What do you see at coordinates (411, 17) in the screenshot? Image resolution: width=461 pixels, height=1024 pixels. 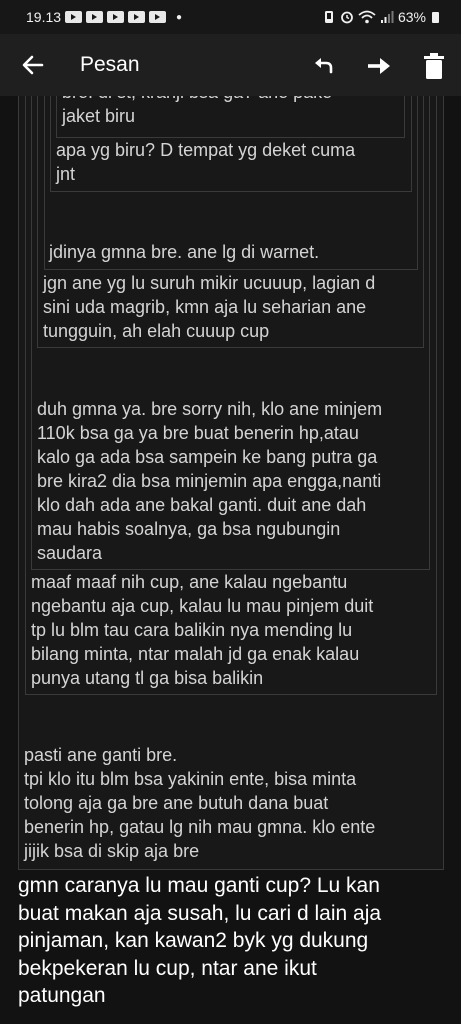 I see `battery-percentage: 63%` at bounding box center [411, 17].